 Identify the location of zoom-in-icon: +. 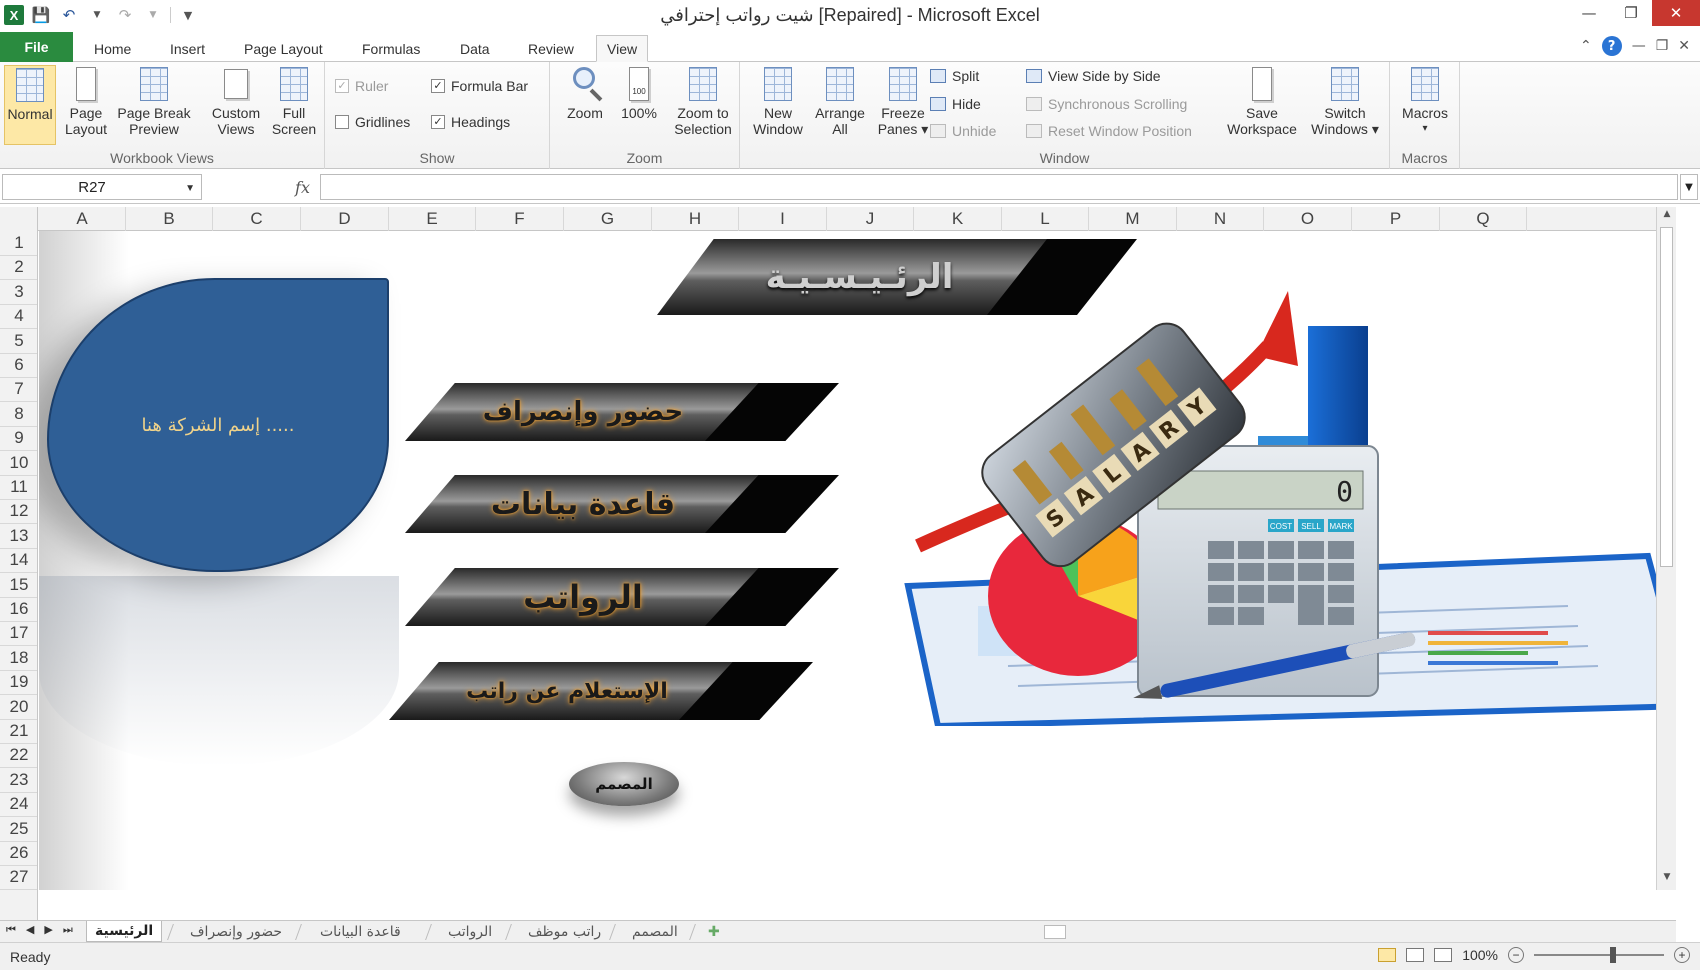
(1682, 955).